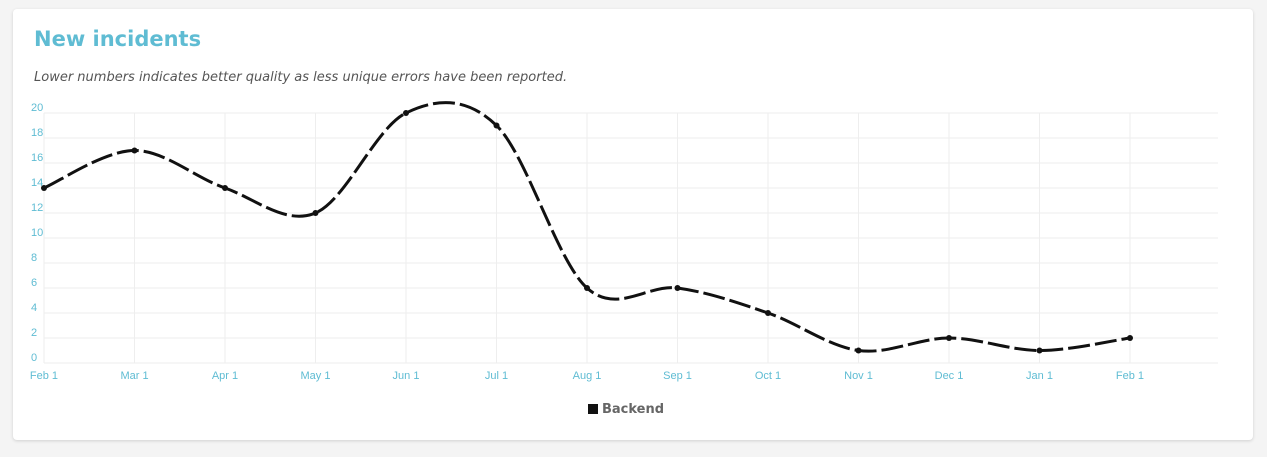  I want to click on y-tick-label: 10, so click(37, 233).